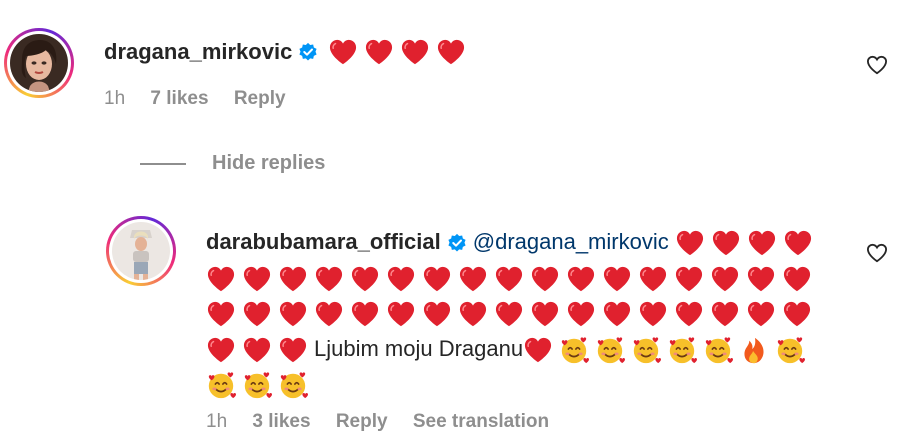 This screenshot has width=900, height=446. What do you see at coordinates (323, 241) in the screenshot?
I see `reply-username: darabubamara_official` at bounding box center [323, 241].